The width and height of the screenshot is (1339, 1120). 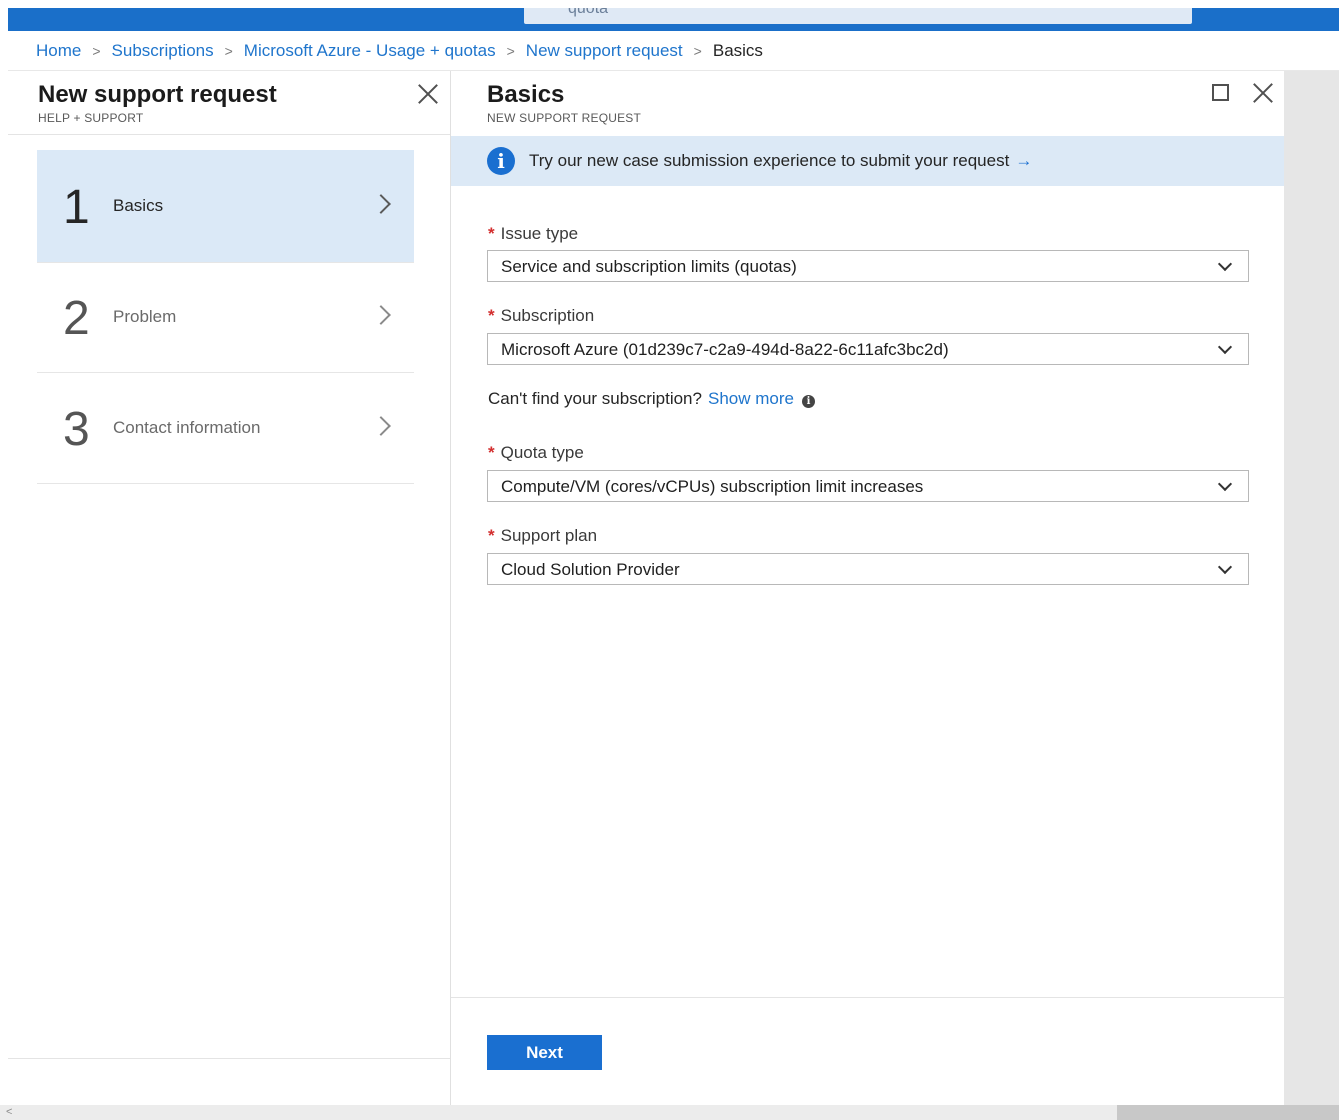 What do you see at coordinates (76, 429) in the screenshot?
I see `step-number: 3` at bounding box center [76, 429].